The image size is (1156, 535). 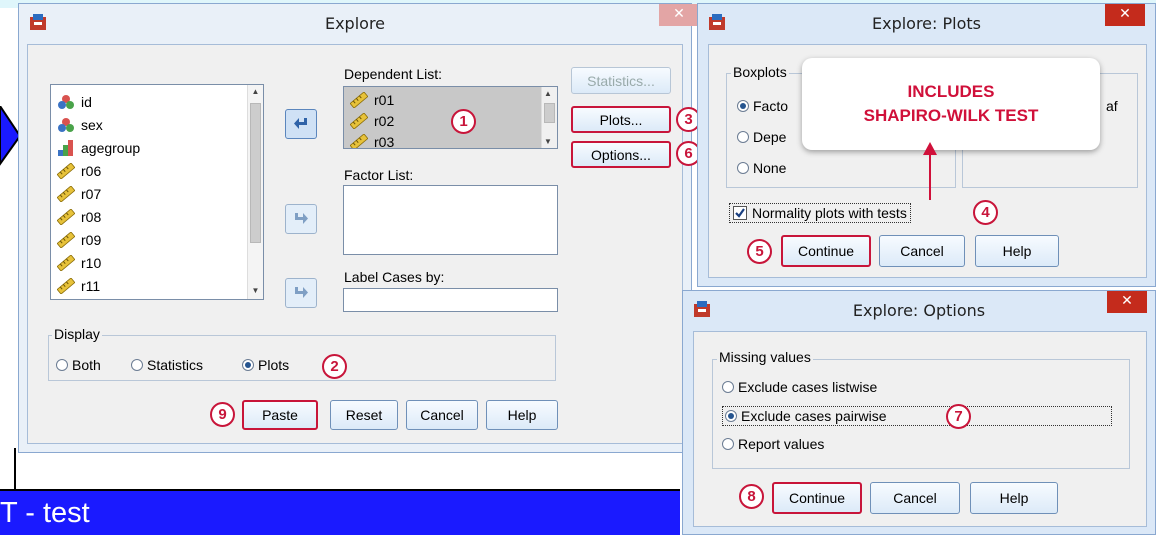 I want to click on variable-list-item: id, so click(x=157, y=101).